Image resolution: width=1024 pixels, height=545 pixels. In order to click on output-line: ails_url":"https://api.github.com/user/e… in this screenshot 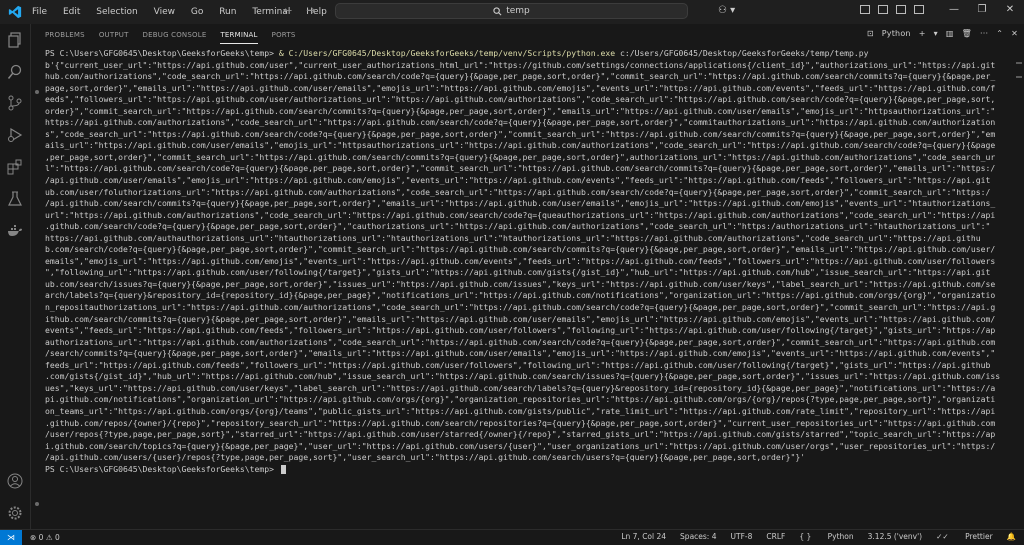, I will do `click(520, 145)`.